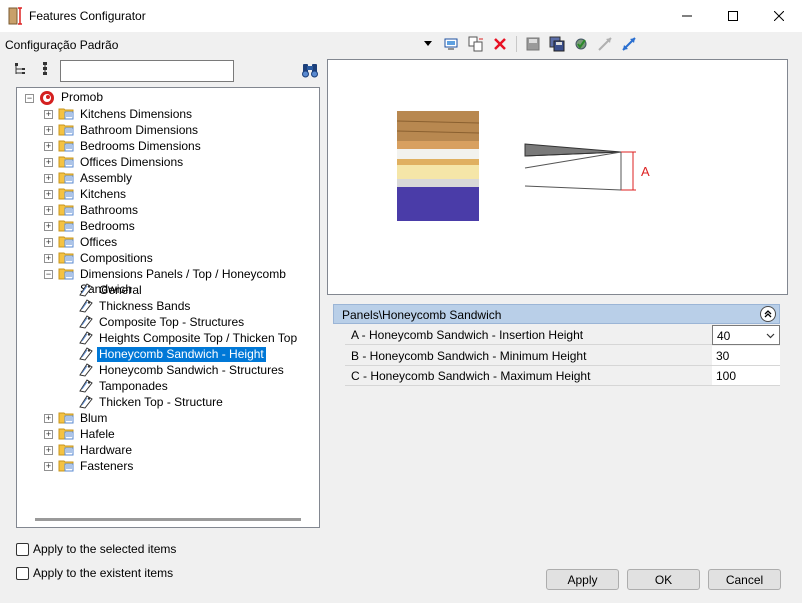 This screenshot has height=603, width=802. I want to click on properties-header: Panels\Honeycomb Sandwich, so click(556, 314).